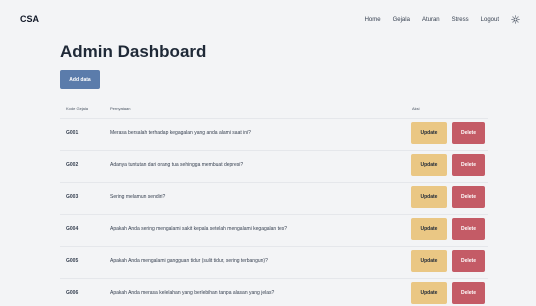 This screenshot has width=536, height=306. What do you see at coordinates (72, 165) in the screenshot?
I see `row-code: G002` at bounding box center [72, 165].